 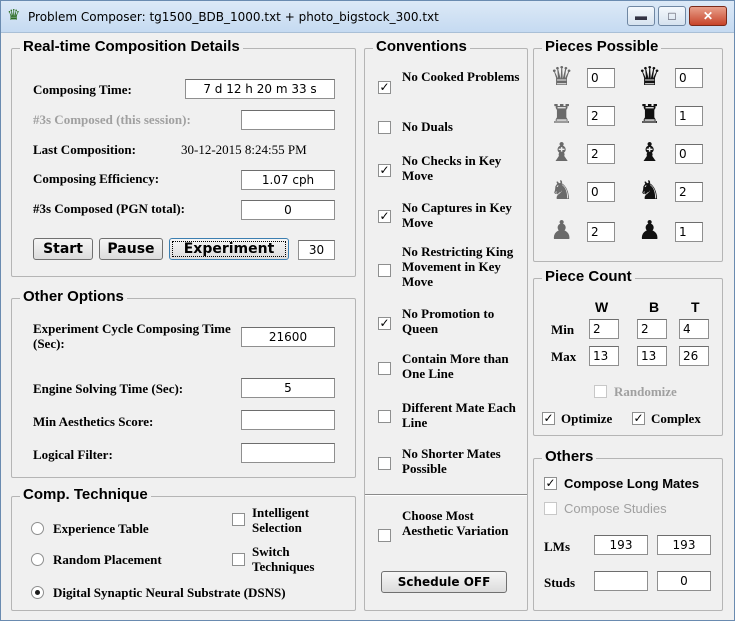 I want to click on experience-table-radio, so click(x=37, y=528).